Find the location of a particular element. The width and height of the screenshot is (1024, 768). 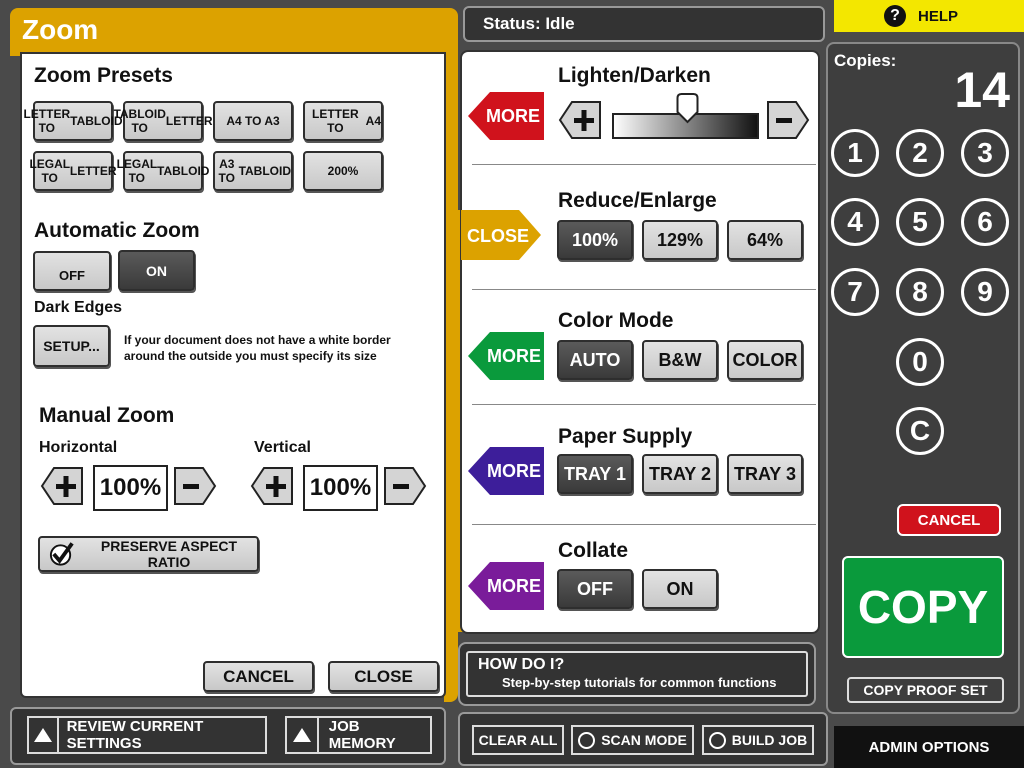

key-4: 4 is located at coordinates (855, 222).